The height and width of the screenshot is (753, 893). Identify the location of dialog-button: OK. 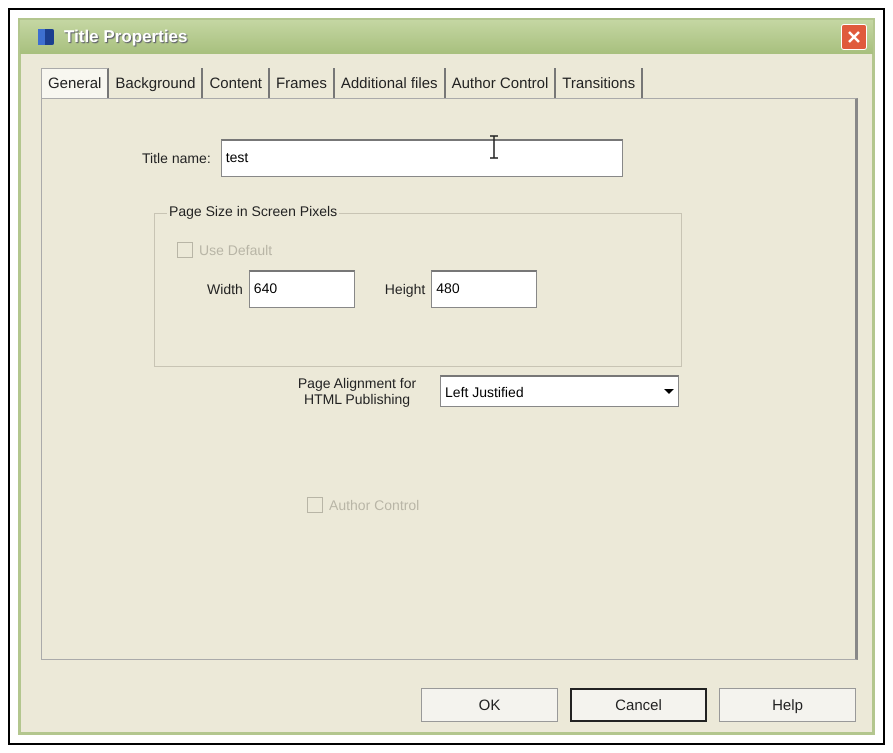
(489, 705).